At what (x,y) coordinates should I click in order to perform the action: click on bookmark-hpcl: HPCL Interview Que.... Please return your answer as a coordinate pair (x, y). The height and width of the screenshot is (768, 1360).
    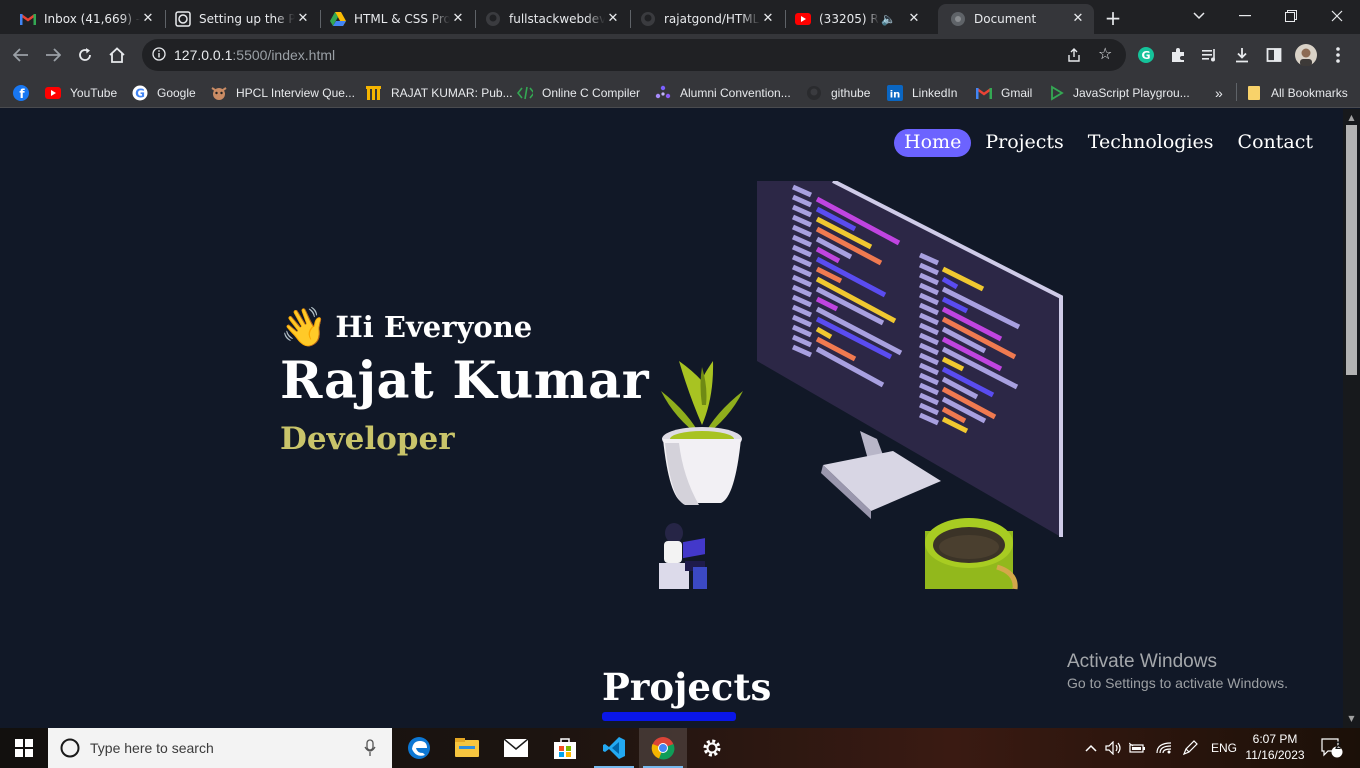
    Looking at the image, I should click on (283, 93).